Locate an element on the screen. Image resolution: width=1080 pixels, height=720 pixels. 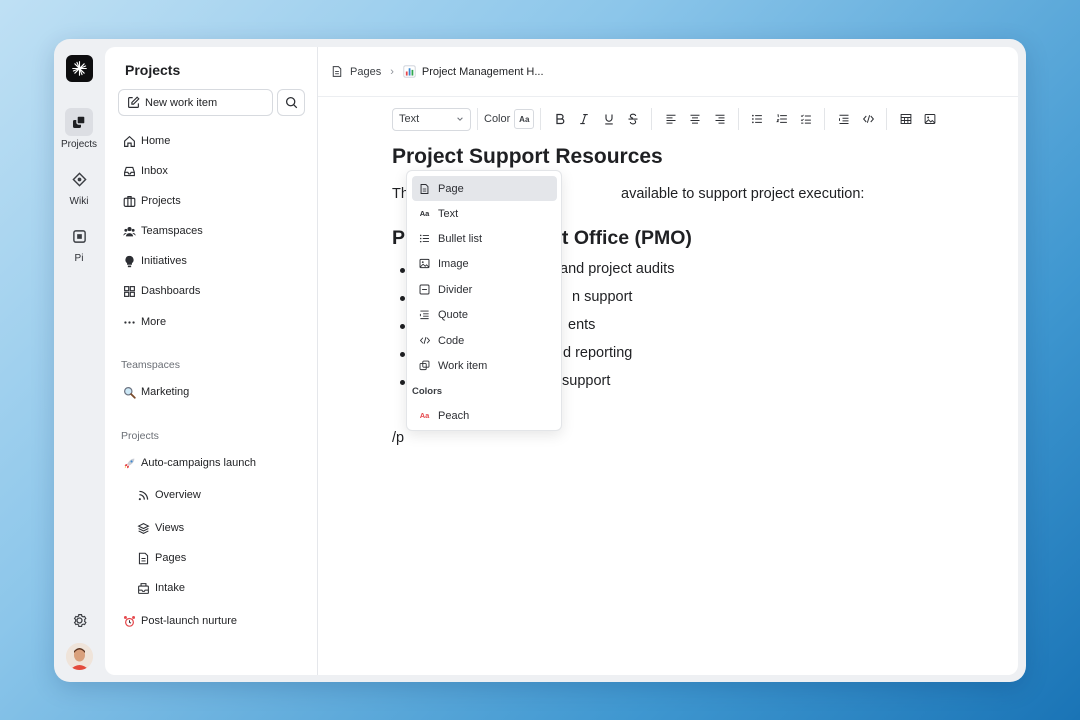
search-icon is located at coordinates (291, 102).